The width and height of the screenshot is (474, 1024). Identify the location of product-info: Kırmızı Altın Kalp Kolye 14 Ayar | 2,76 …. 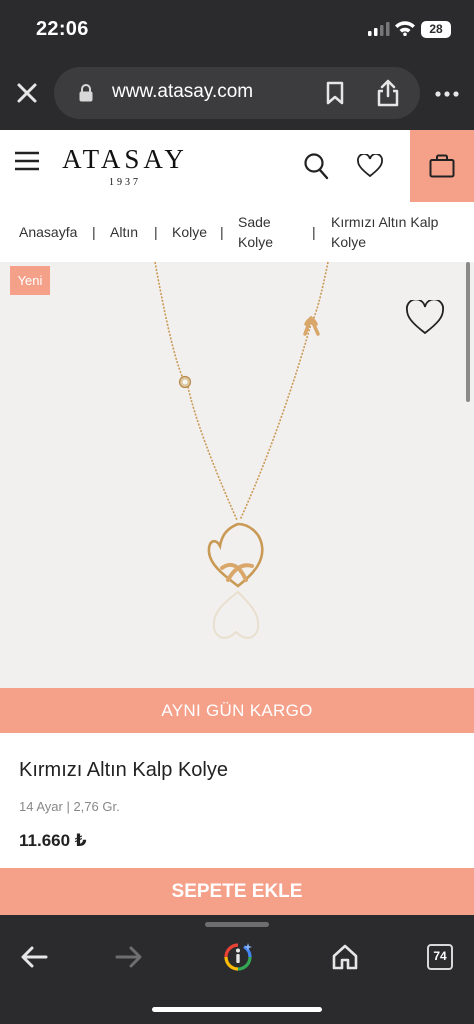
(237, 800).